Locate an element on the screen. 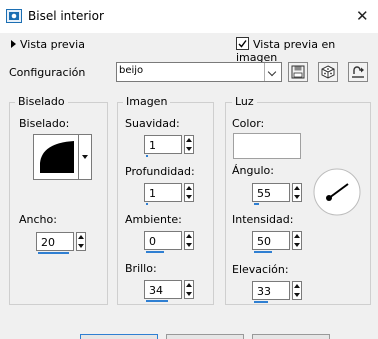 This screenshot has width=378, height=339. elevation-spinner: 33 is located at coordinates (277, 292).